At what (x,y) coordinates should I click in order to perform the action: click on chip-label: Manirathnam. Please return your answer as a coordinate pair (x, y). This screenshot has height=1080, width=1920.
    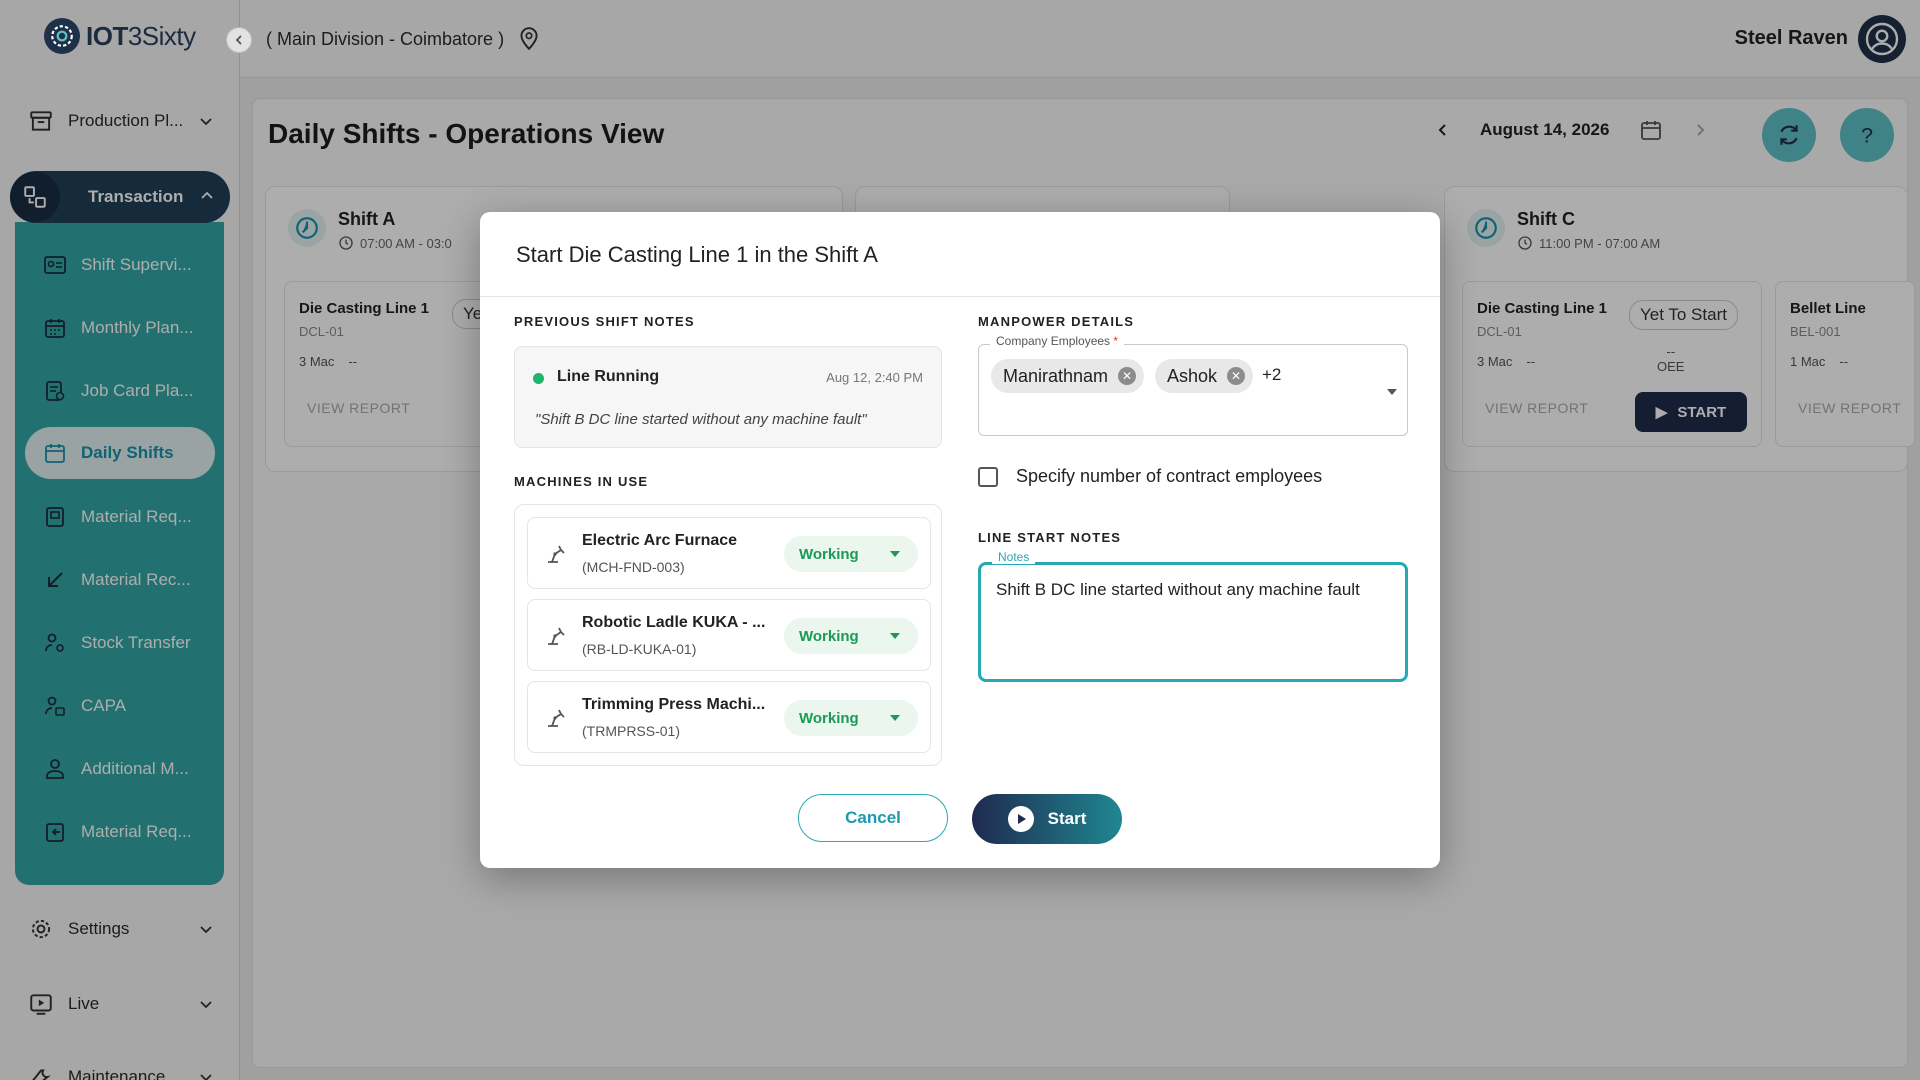
    Looking at the image, I should click on (1056, 375).